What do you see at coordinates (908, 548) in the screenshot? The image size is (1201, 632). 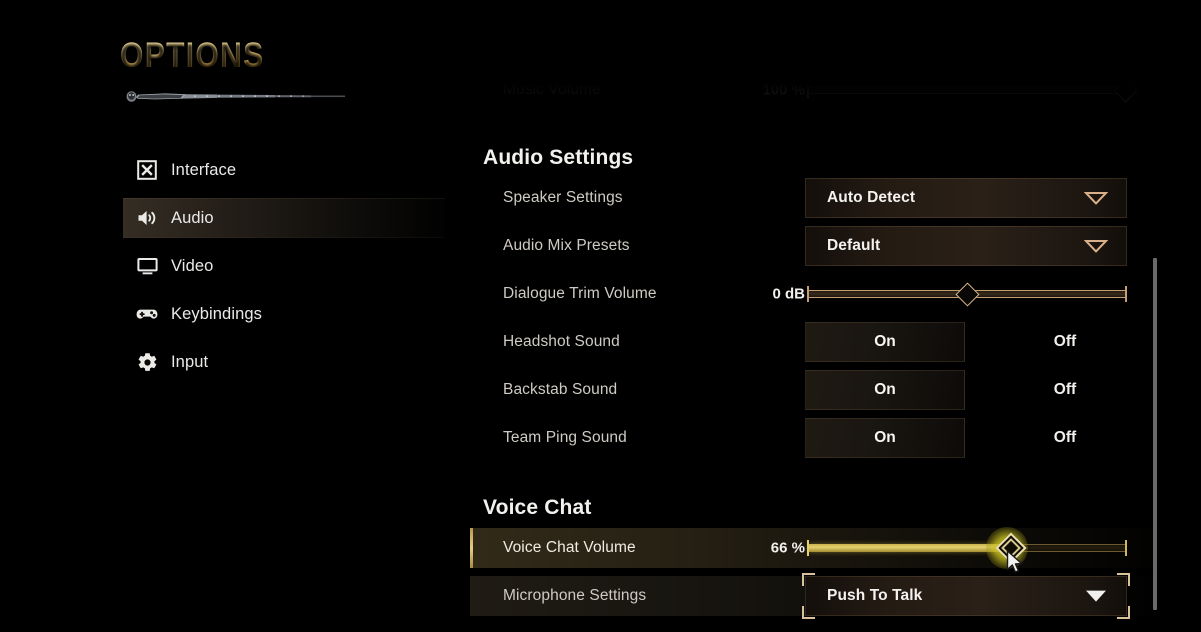 I see `slider-track-fill` at bounding box center [908, 548].